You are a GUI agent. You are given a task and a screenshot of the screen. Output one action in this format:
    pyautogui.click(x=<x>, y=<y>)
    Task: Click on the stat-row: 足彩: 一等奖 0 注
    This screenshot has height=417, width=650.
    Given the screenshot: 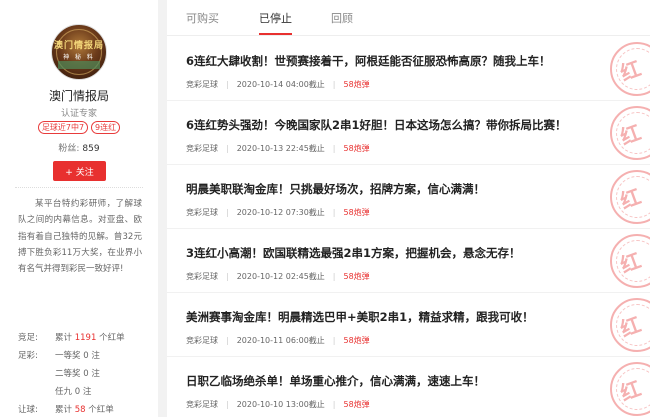 What is the action you would take?
    pyautogui.click(x=59, y=356)
    